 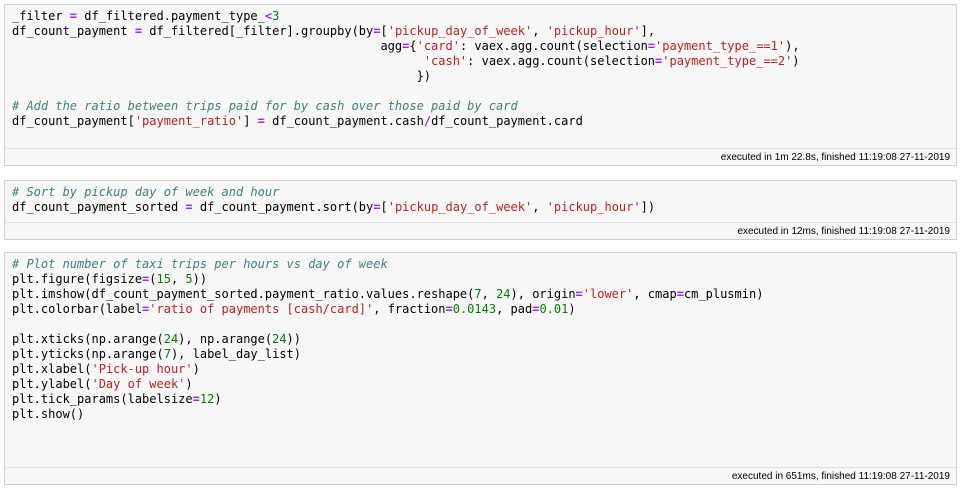 I want to click on code-token: 'payment_type_==2', so click(x=727, y=61).